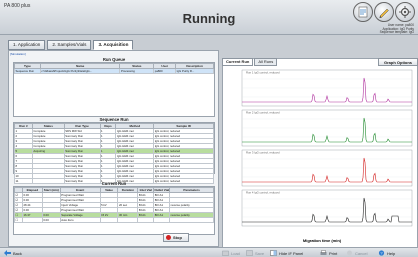 This screenshot has width=418, height=257. I want to click on print-button: Print, so click(328, 253).